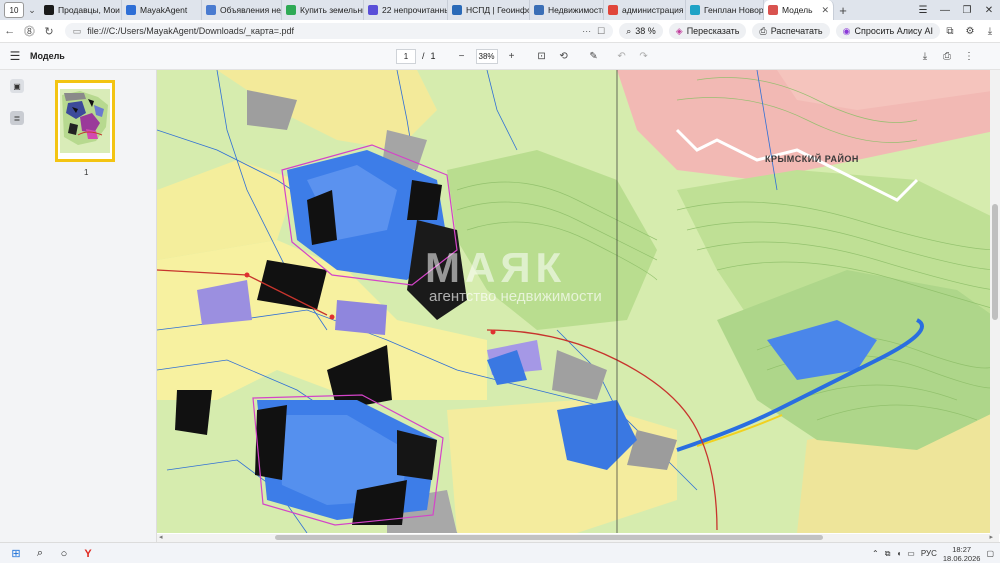 Image resolution: width=1000 pixels, height=563 pixels. What do you see at coordinates (995, 262) in the screenshot?
I see `vertical-scroll-thumb` at bounding box center [995, 262].